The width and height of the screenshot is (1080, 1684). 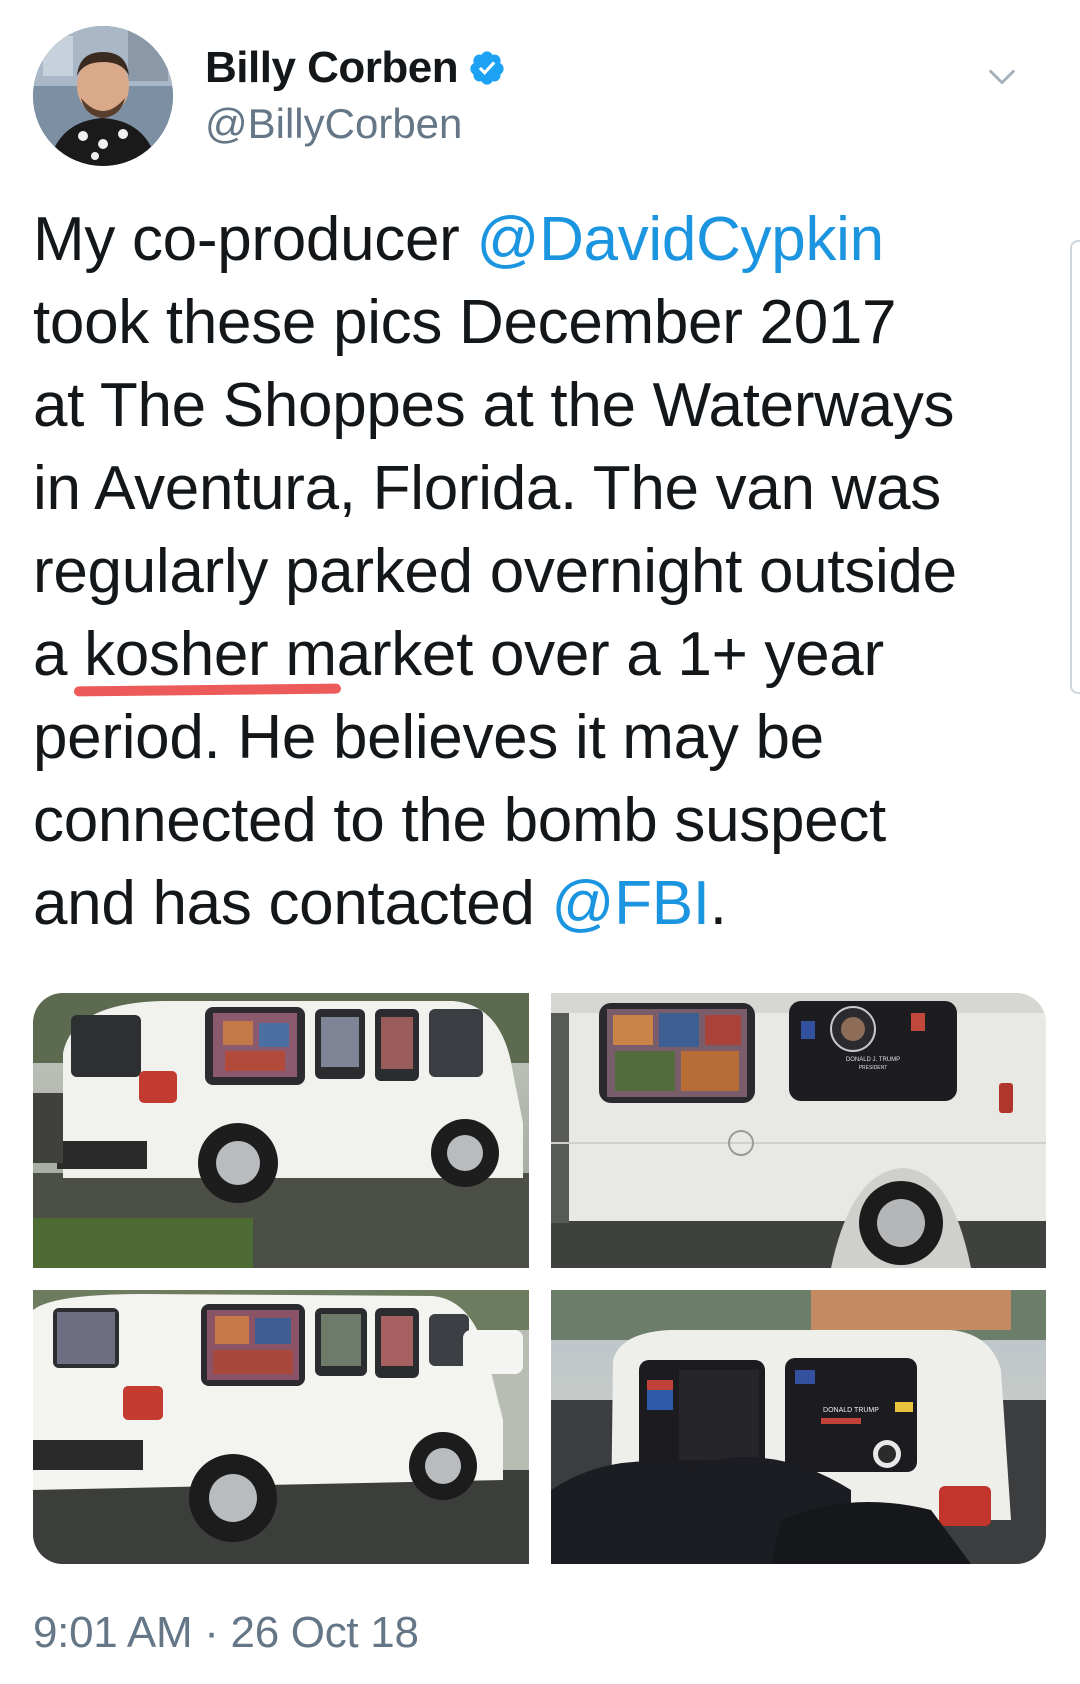 What do you see at coordinates (355, 124) in the screenshot?
I see `author-handle: @BillyCorben` at bounding box center [355, 124].